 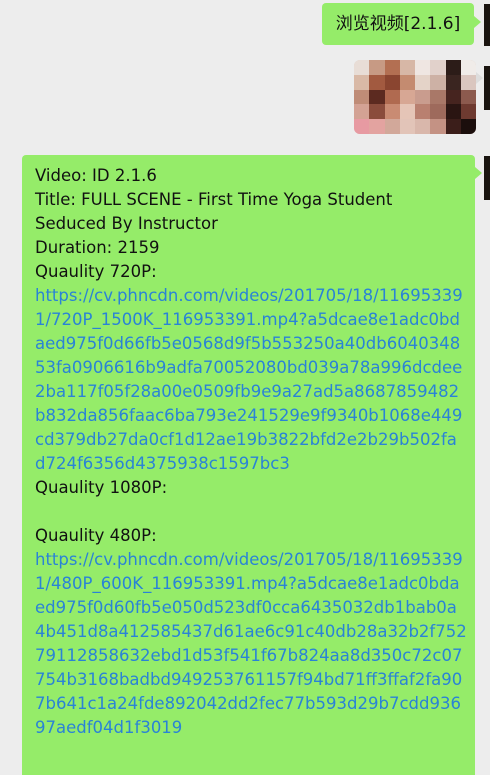 What do you see at coordinates (97, 247) in the screenshot?
I see `video-duration: Duration: 2159` at bounding box center [97, 247].